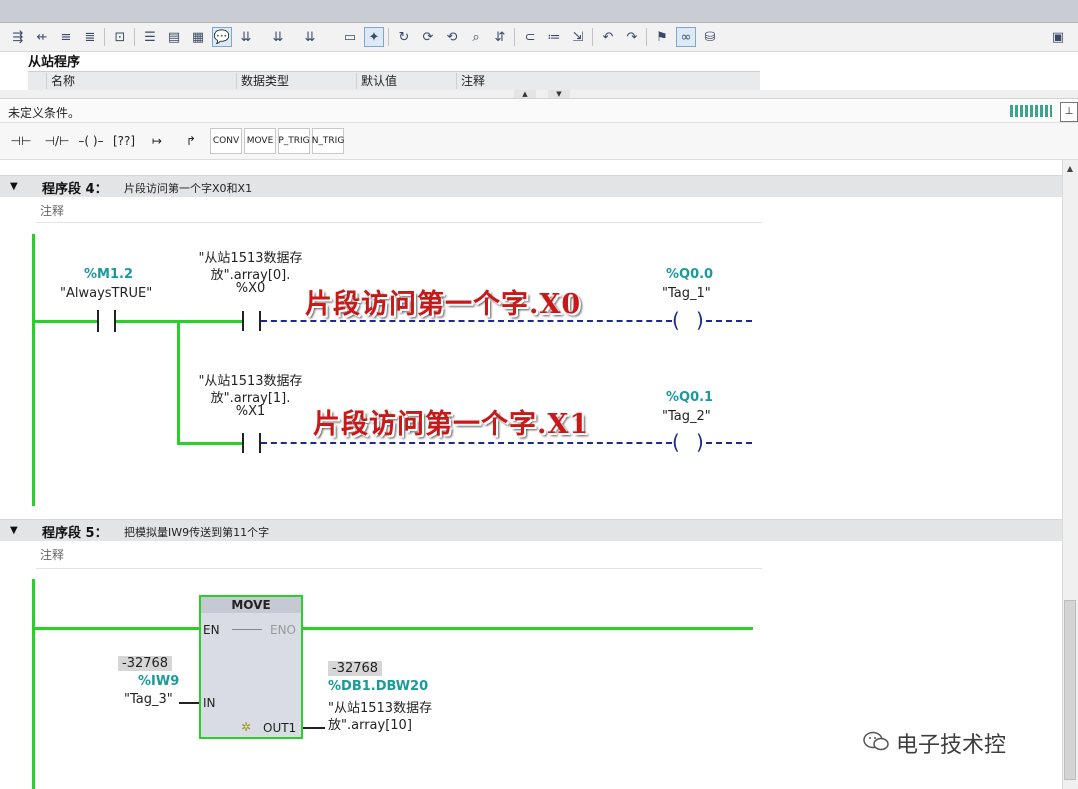 The width and height of the screenshot is (1078, 789). Describe the element at coordinates (539, 11) in the screenshot. I see `window-top-strip` at that location.